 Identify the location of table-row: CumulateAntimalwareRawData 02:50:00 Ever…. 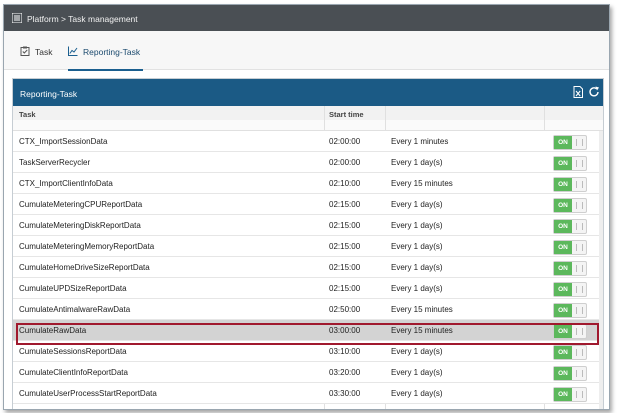
(308, 309).